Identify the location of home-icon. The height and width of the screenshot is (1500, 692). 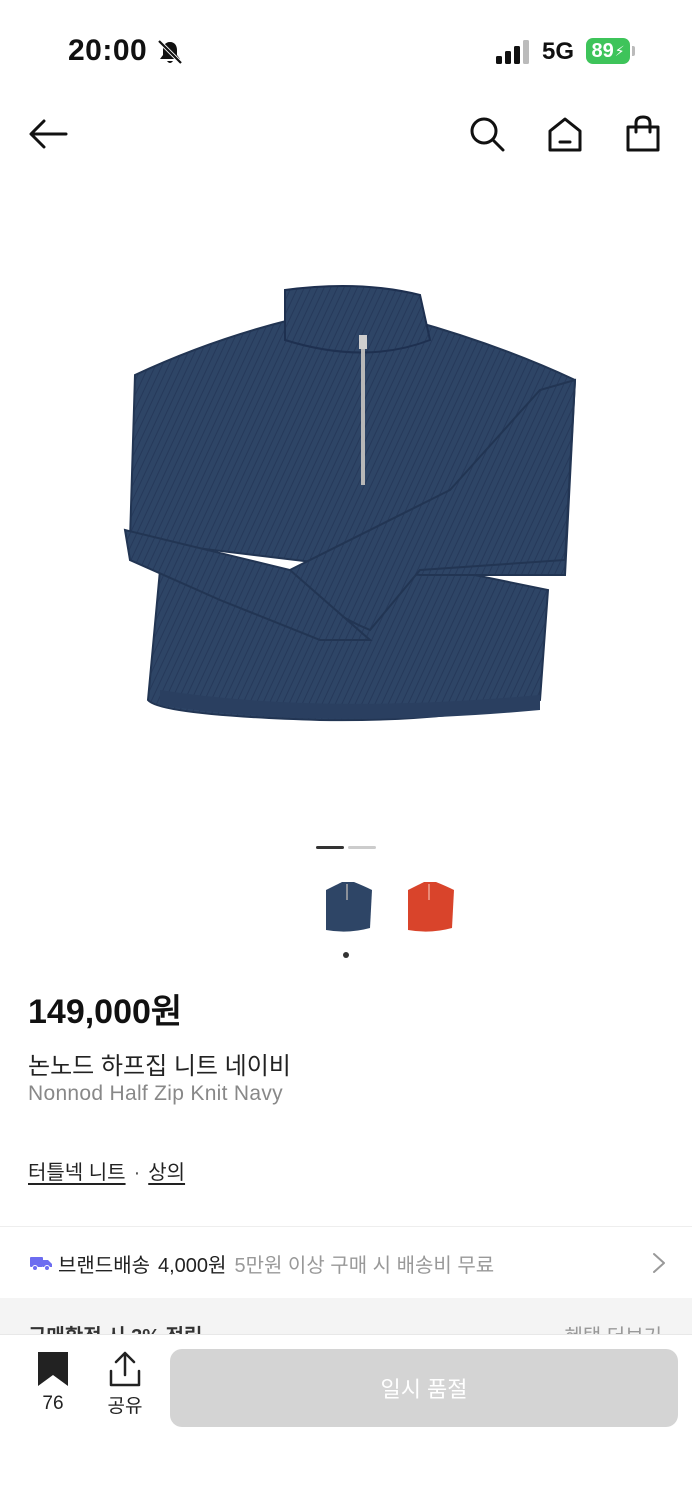
(565, 134).